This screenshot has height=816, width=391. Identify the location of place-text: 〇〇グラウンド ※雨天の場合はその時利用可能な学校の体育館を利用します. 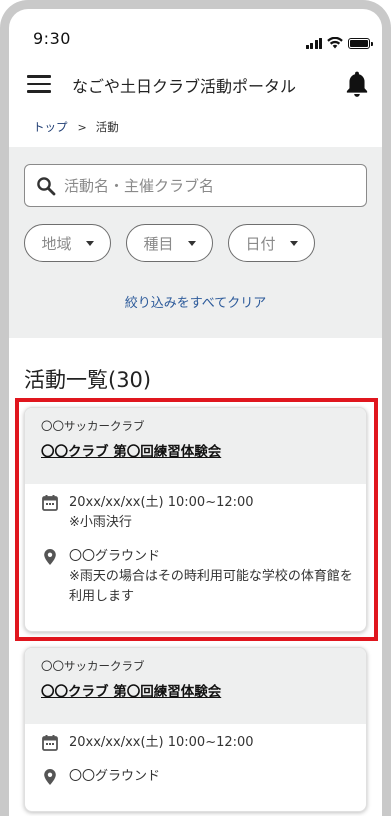
(211, 577).